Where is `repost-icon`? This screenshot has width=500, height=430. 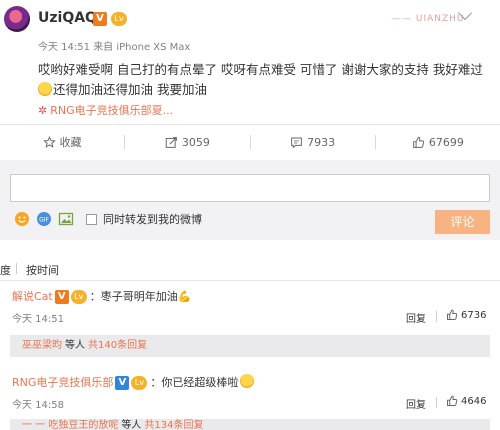
repost-icon is located at coordinates (171, 142).